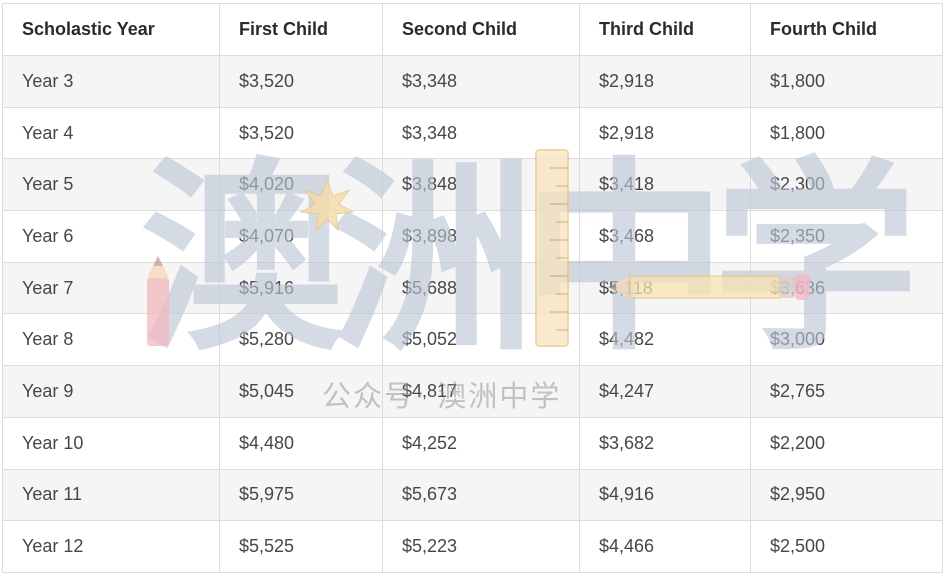 This screenshot has width=947, height=577. Describe the element at coordinates (111, 391) in the screenshot. I see `cell-year: Year 9` at that location.